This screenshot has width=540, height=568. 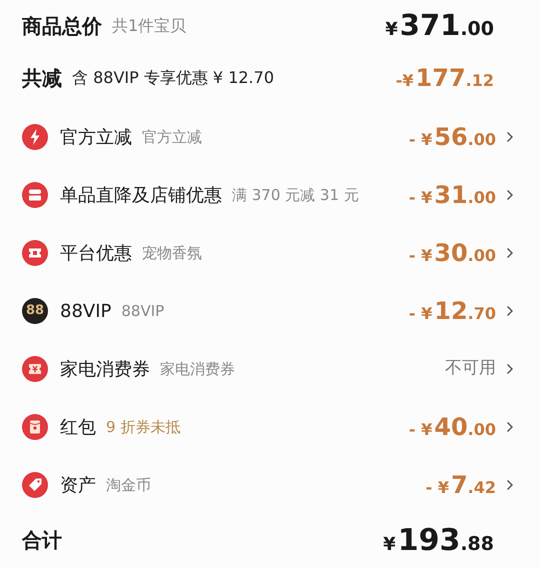 What do you see at coordinates (35, 137) in the screenshot?
I see `lightning-icon` at bounding box center [35, 137].